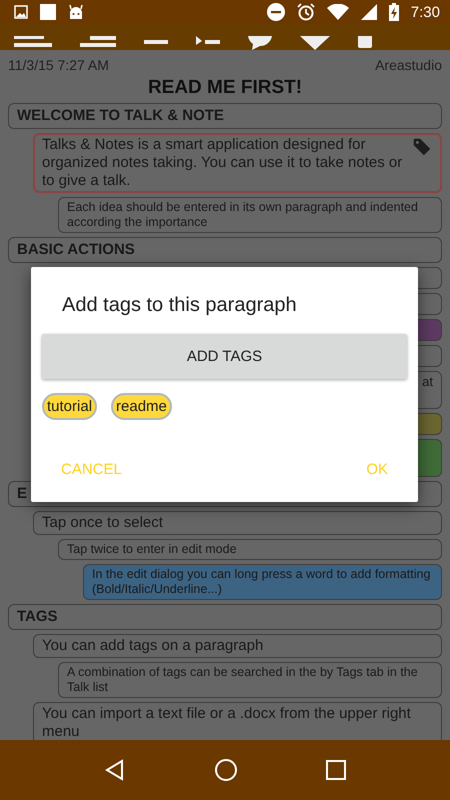 This screenshot has height=800, width=450. Describe the element at coordinates (425, 12) in the screenshot. I see `clock-time: 7:30` at that location.